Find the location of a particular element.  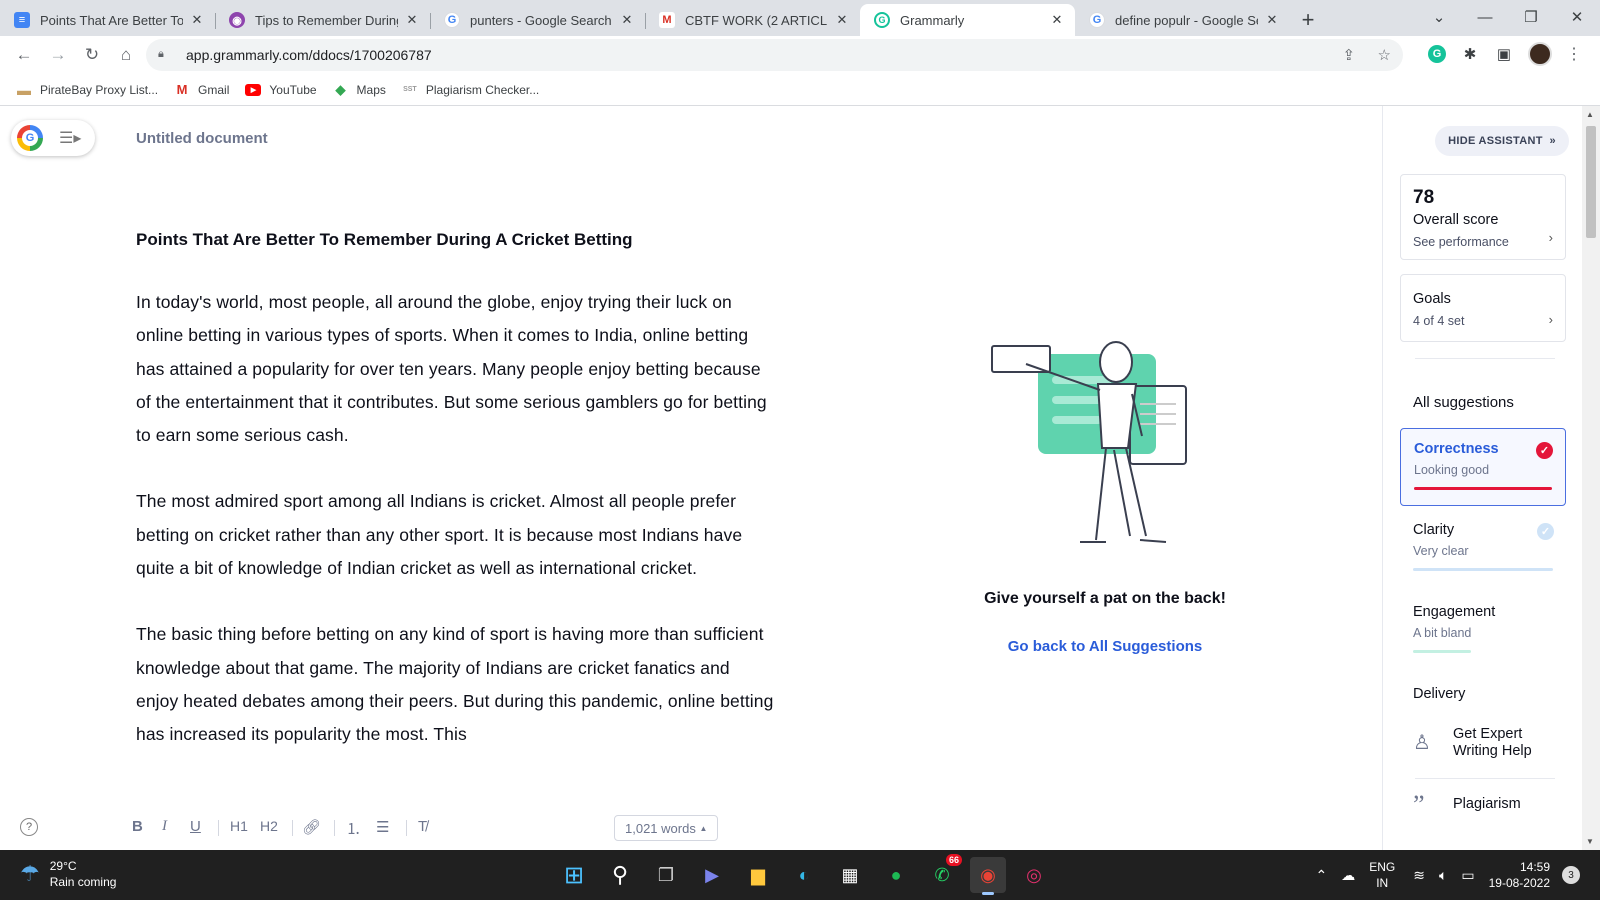

page-scrollbar: ▲ ▼ is located at coordinates (1591, 478).